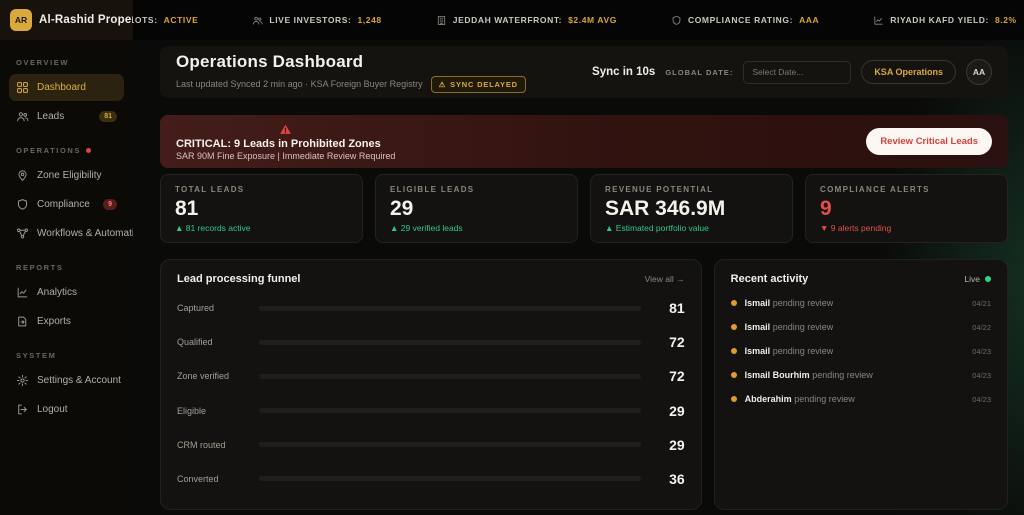 This screenshot has width=1024, height=515. I want to click on ticker-label: NEOM PLOTS:, so click(145, 20).